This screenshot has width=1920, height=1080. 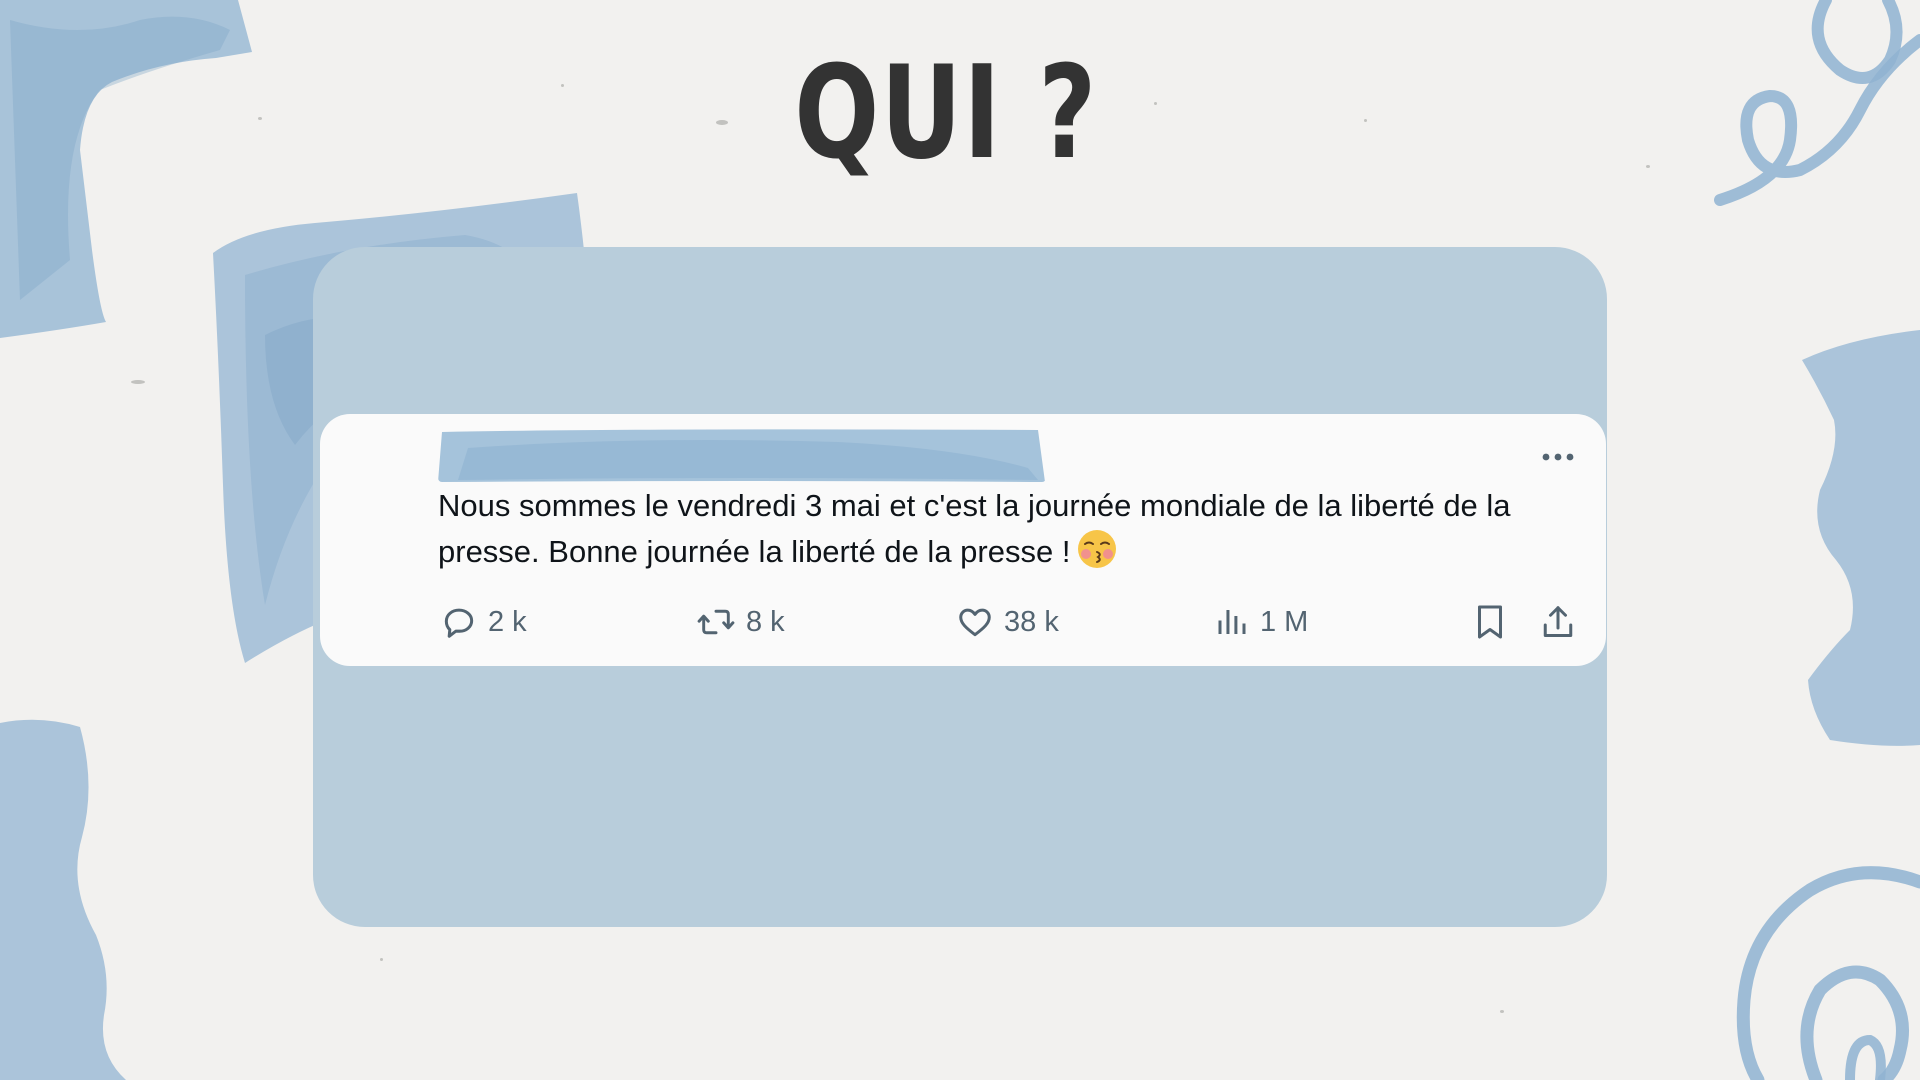 What do you see at coordinates (1232, 622) in the screenshot?
I see `views-chart-icon` at bounding box center [1232, 622].